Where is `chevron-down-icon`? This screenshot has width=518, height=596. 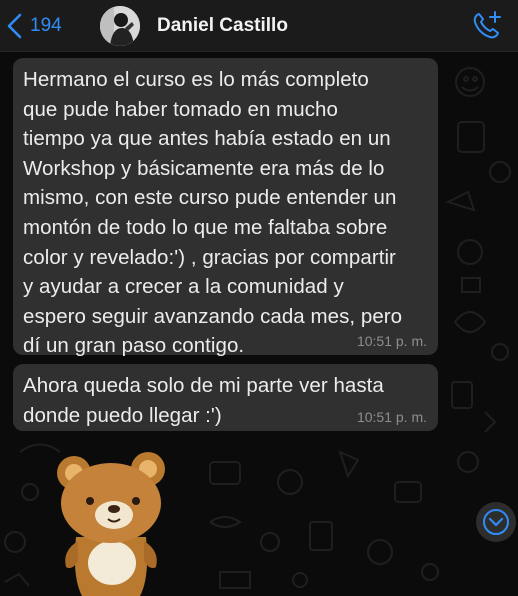
chevron-down-icon is located at coordinates (496, 522).